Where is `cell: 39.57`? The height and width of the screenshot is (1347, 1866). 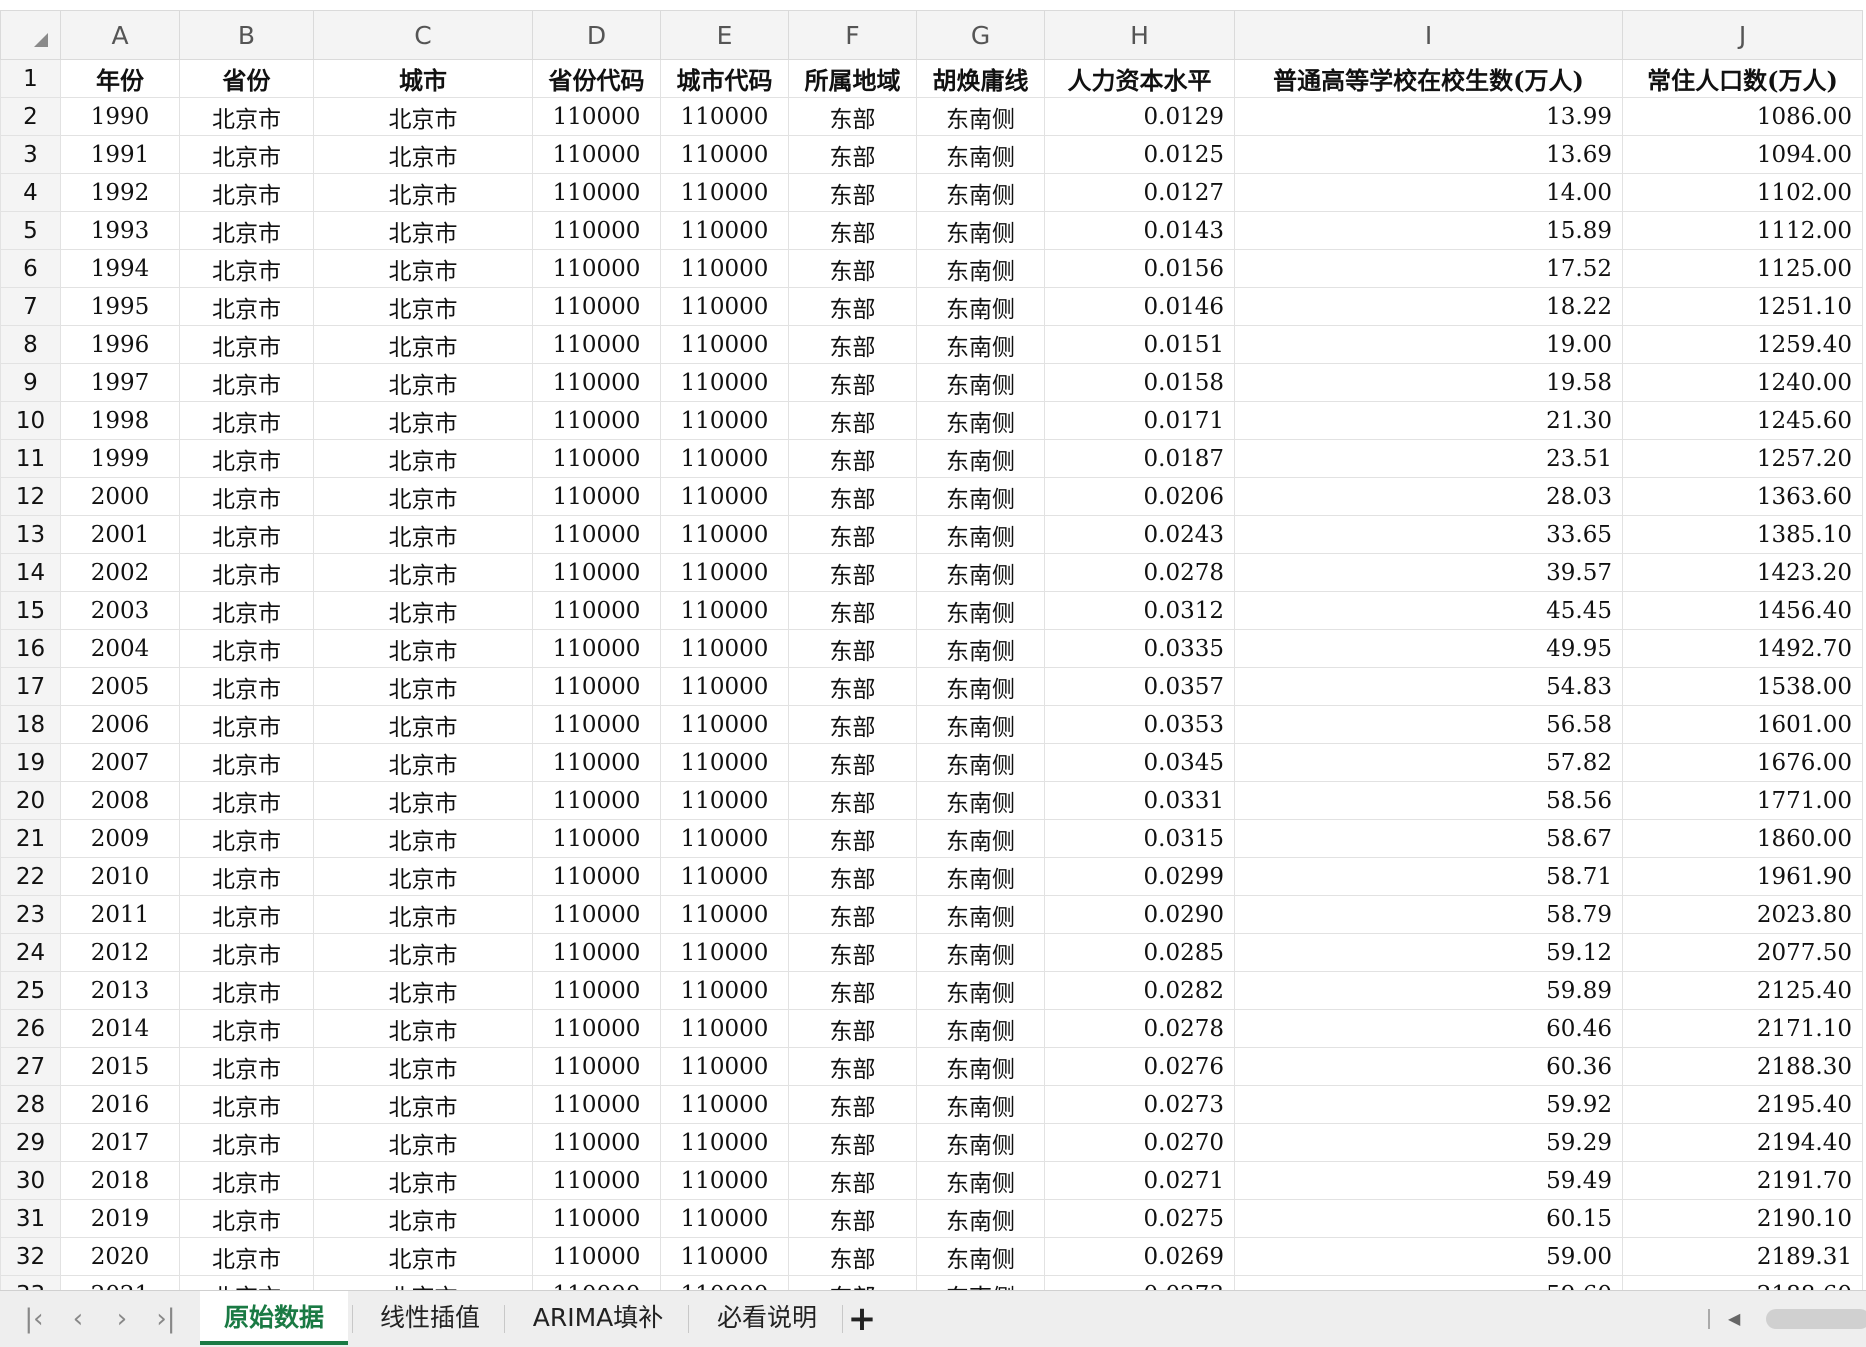
cell: 39.57 is located at coordinates (1428, 572).